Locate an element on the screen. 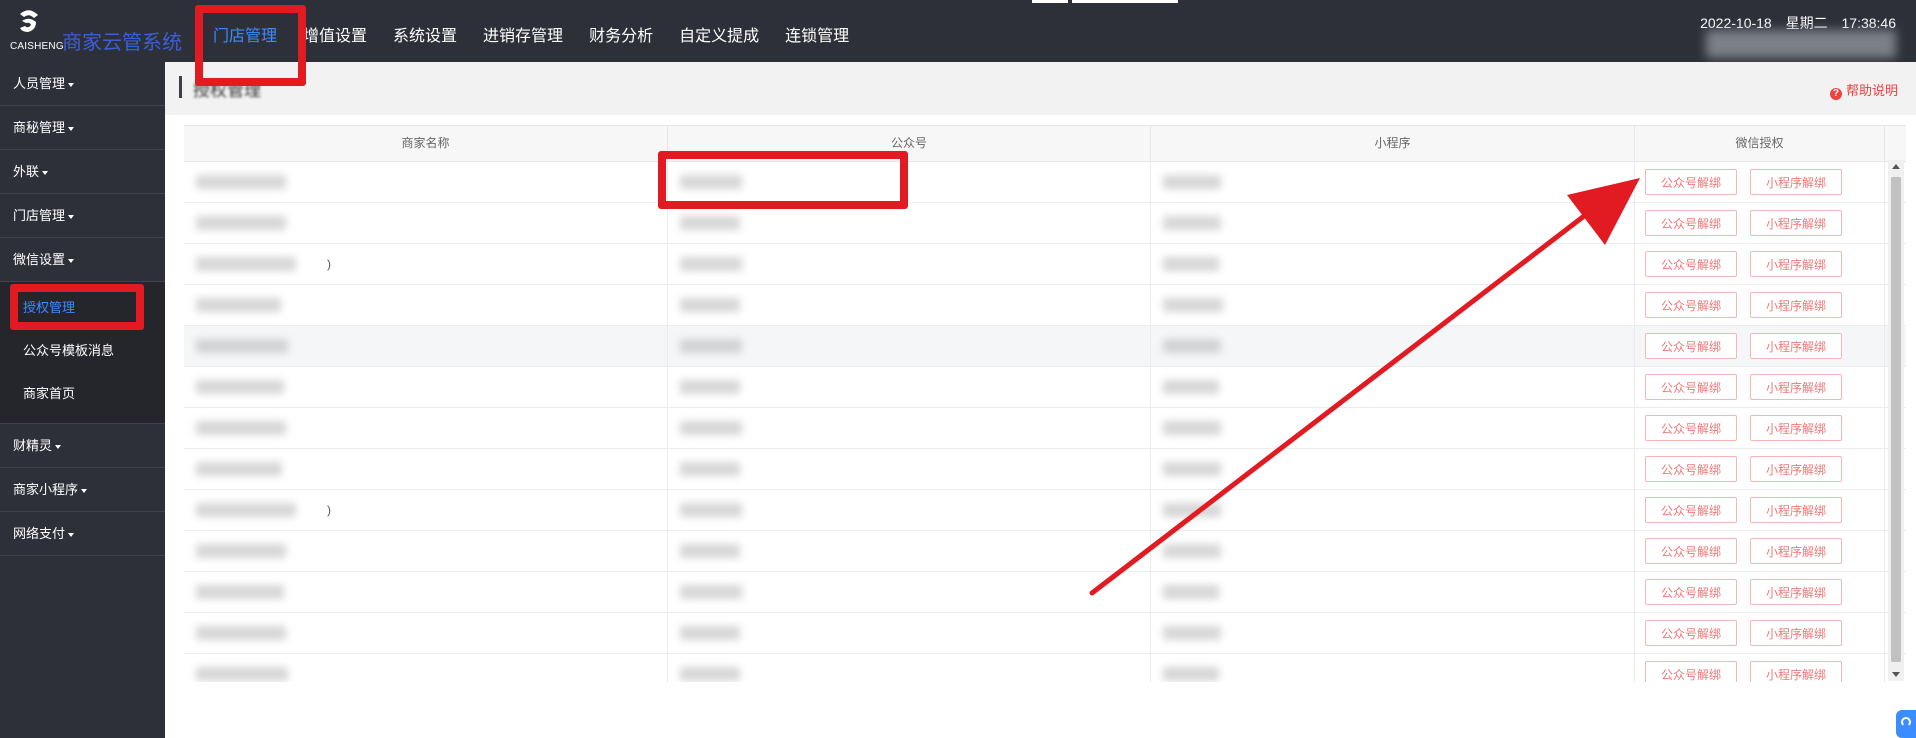 The image size is (1916, 738). sidebar-submenu: 授权管理 公众号模板消息 商家首页 is located at coordinates (82, 353).